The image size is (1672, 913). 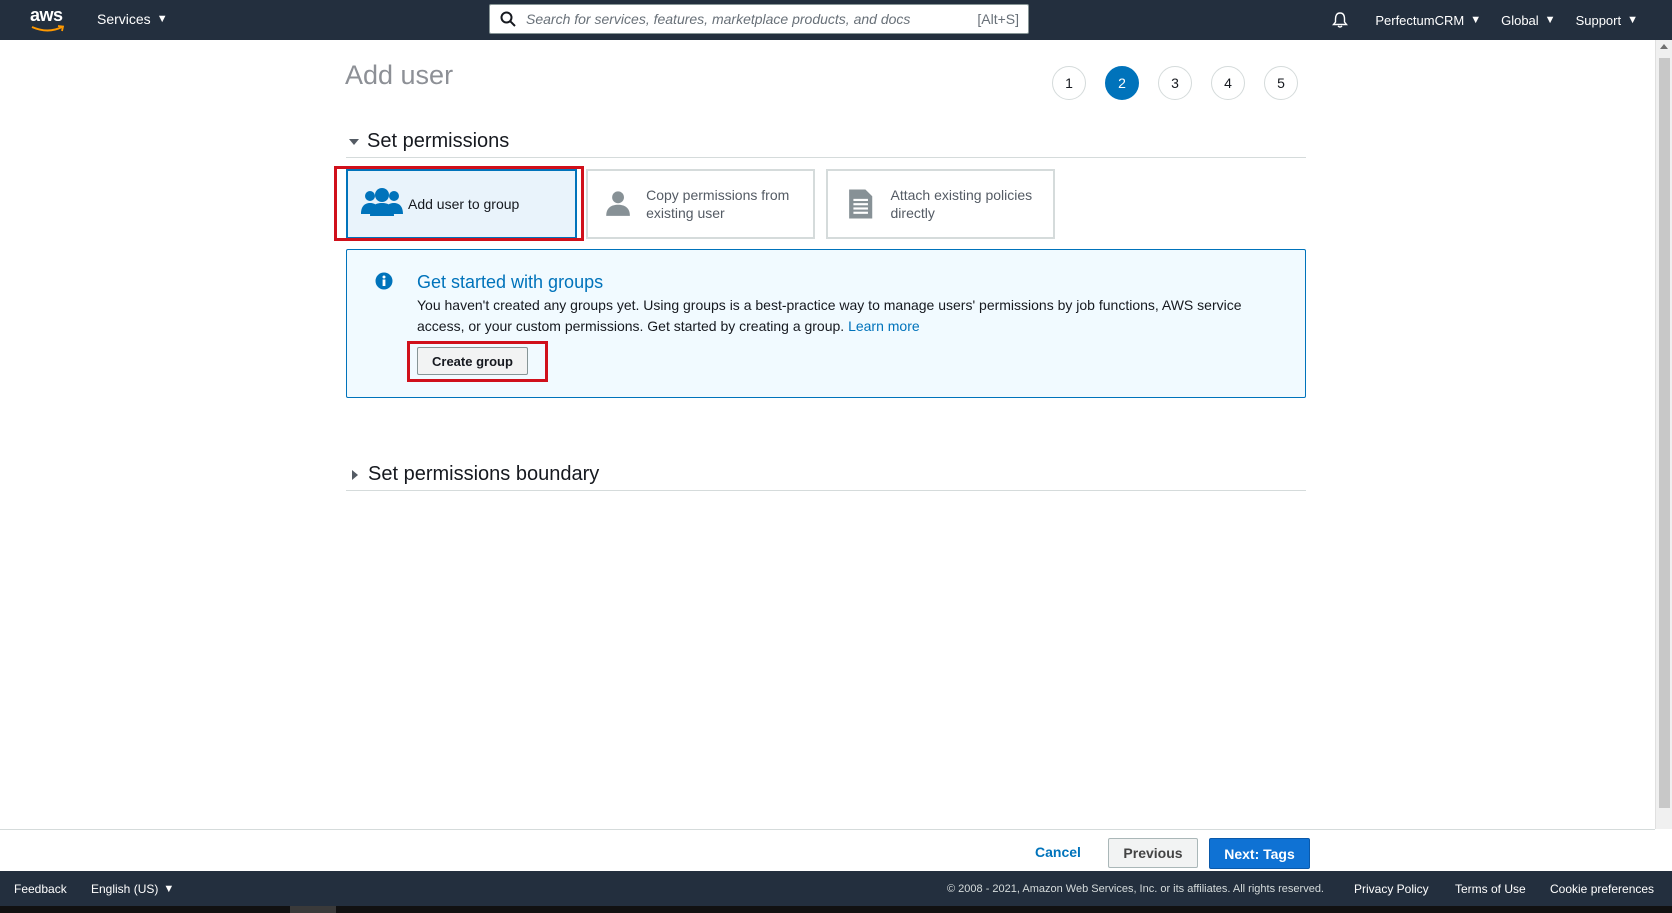 What do you see at coordinates (826, 142) in the screenshot?
I see `set-permissions-header: Set permissions` at bounding box center [826, 142].